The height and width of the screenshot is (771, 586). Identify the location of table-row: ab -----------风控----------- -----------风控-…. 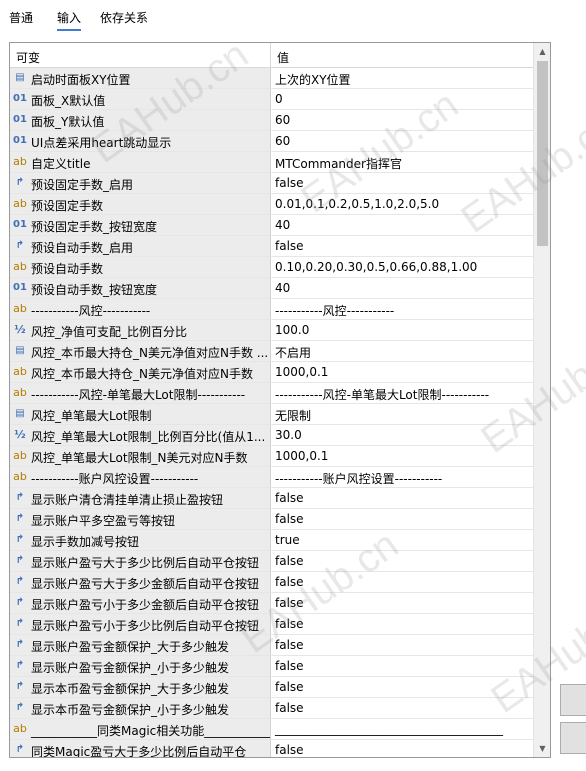
(271, 309).